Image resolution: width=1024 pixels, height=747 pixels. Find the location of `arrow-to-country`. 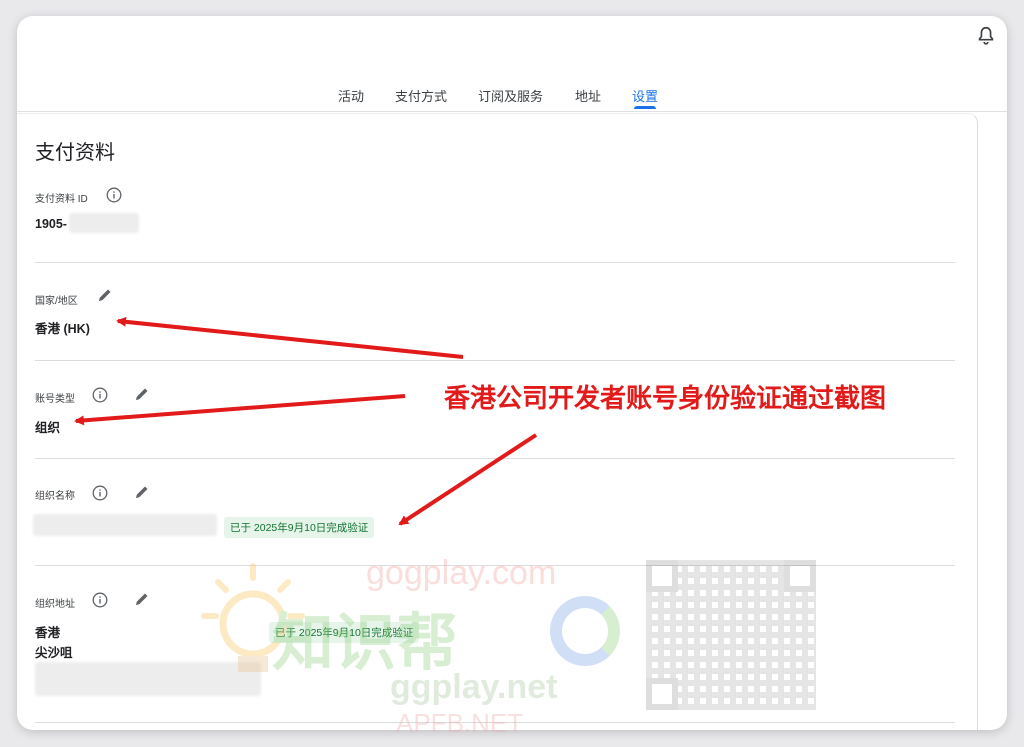

arrow-to-country is located at coordinates (290, 337).